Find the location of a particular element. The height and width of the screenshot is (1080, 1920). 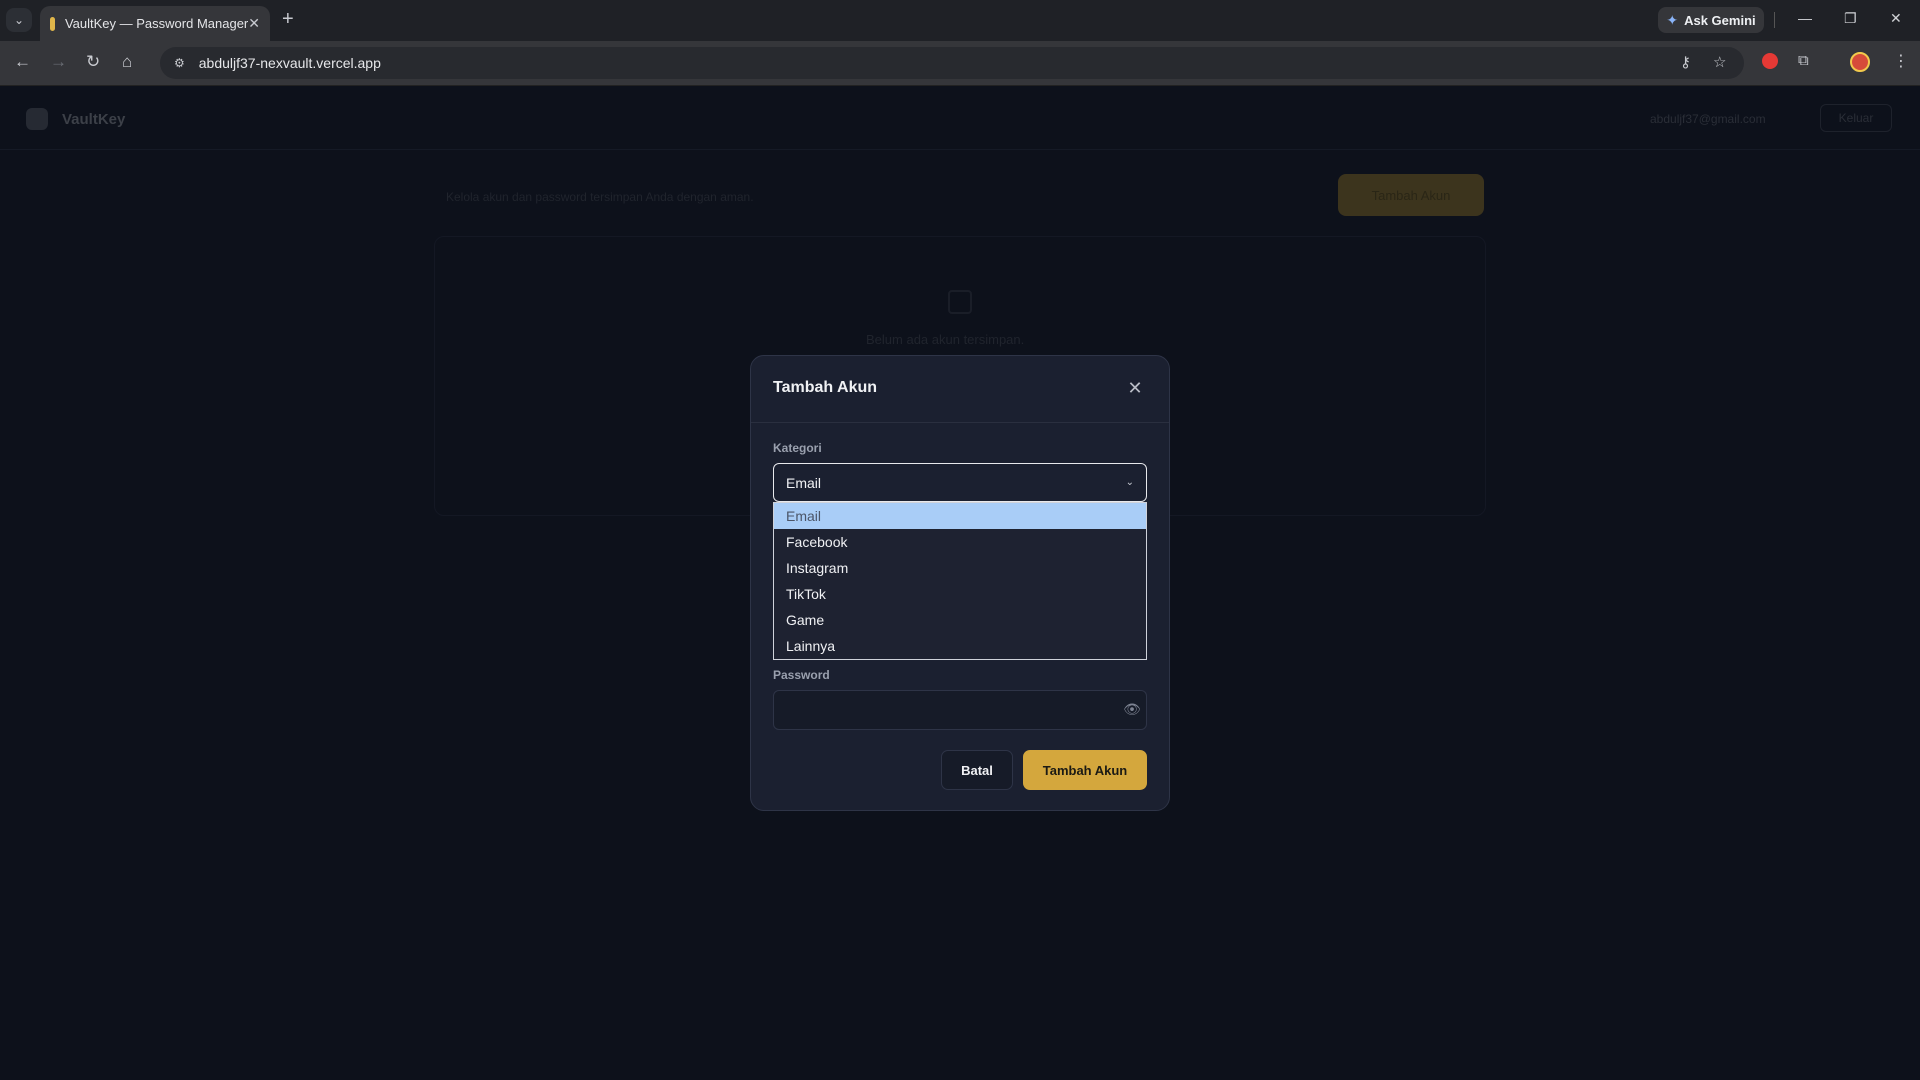

forward-arrow-icon: → is located at coordinates (58, 62).